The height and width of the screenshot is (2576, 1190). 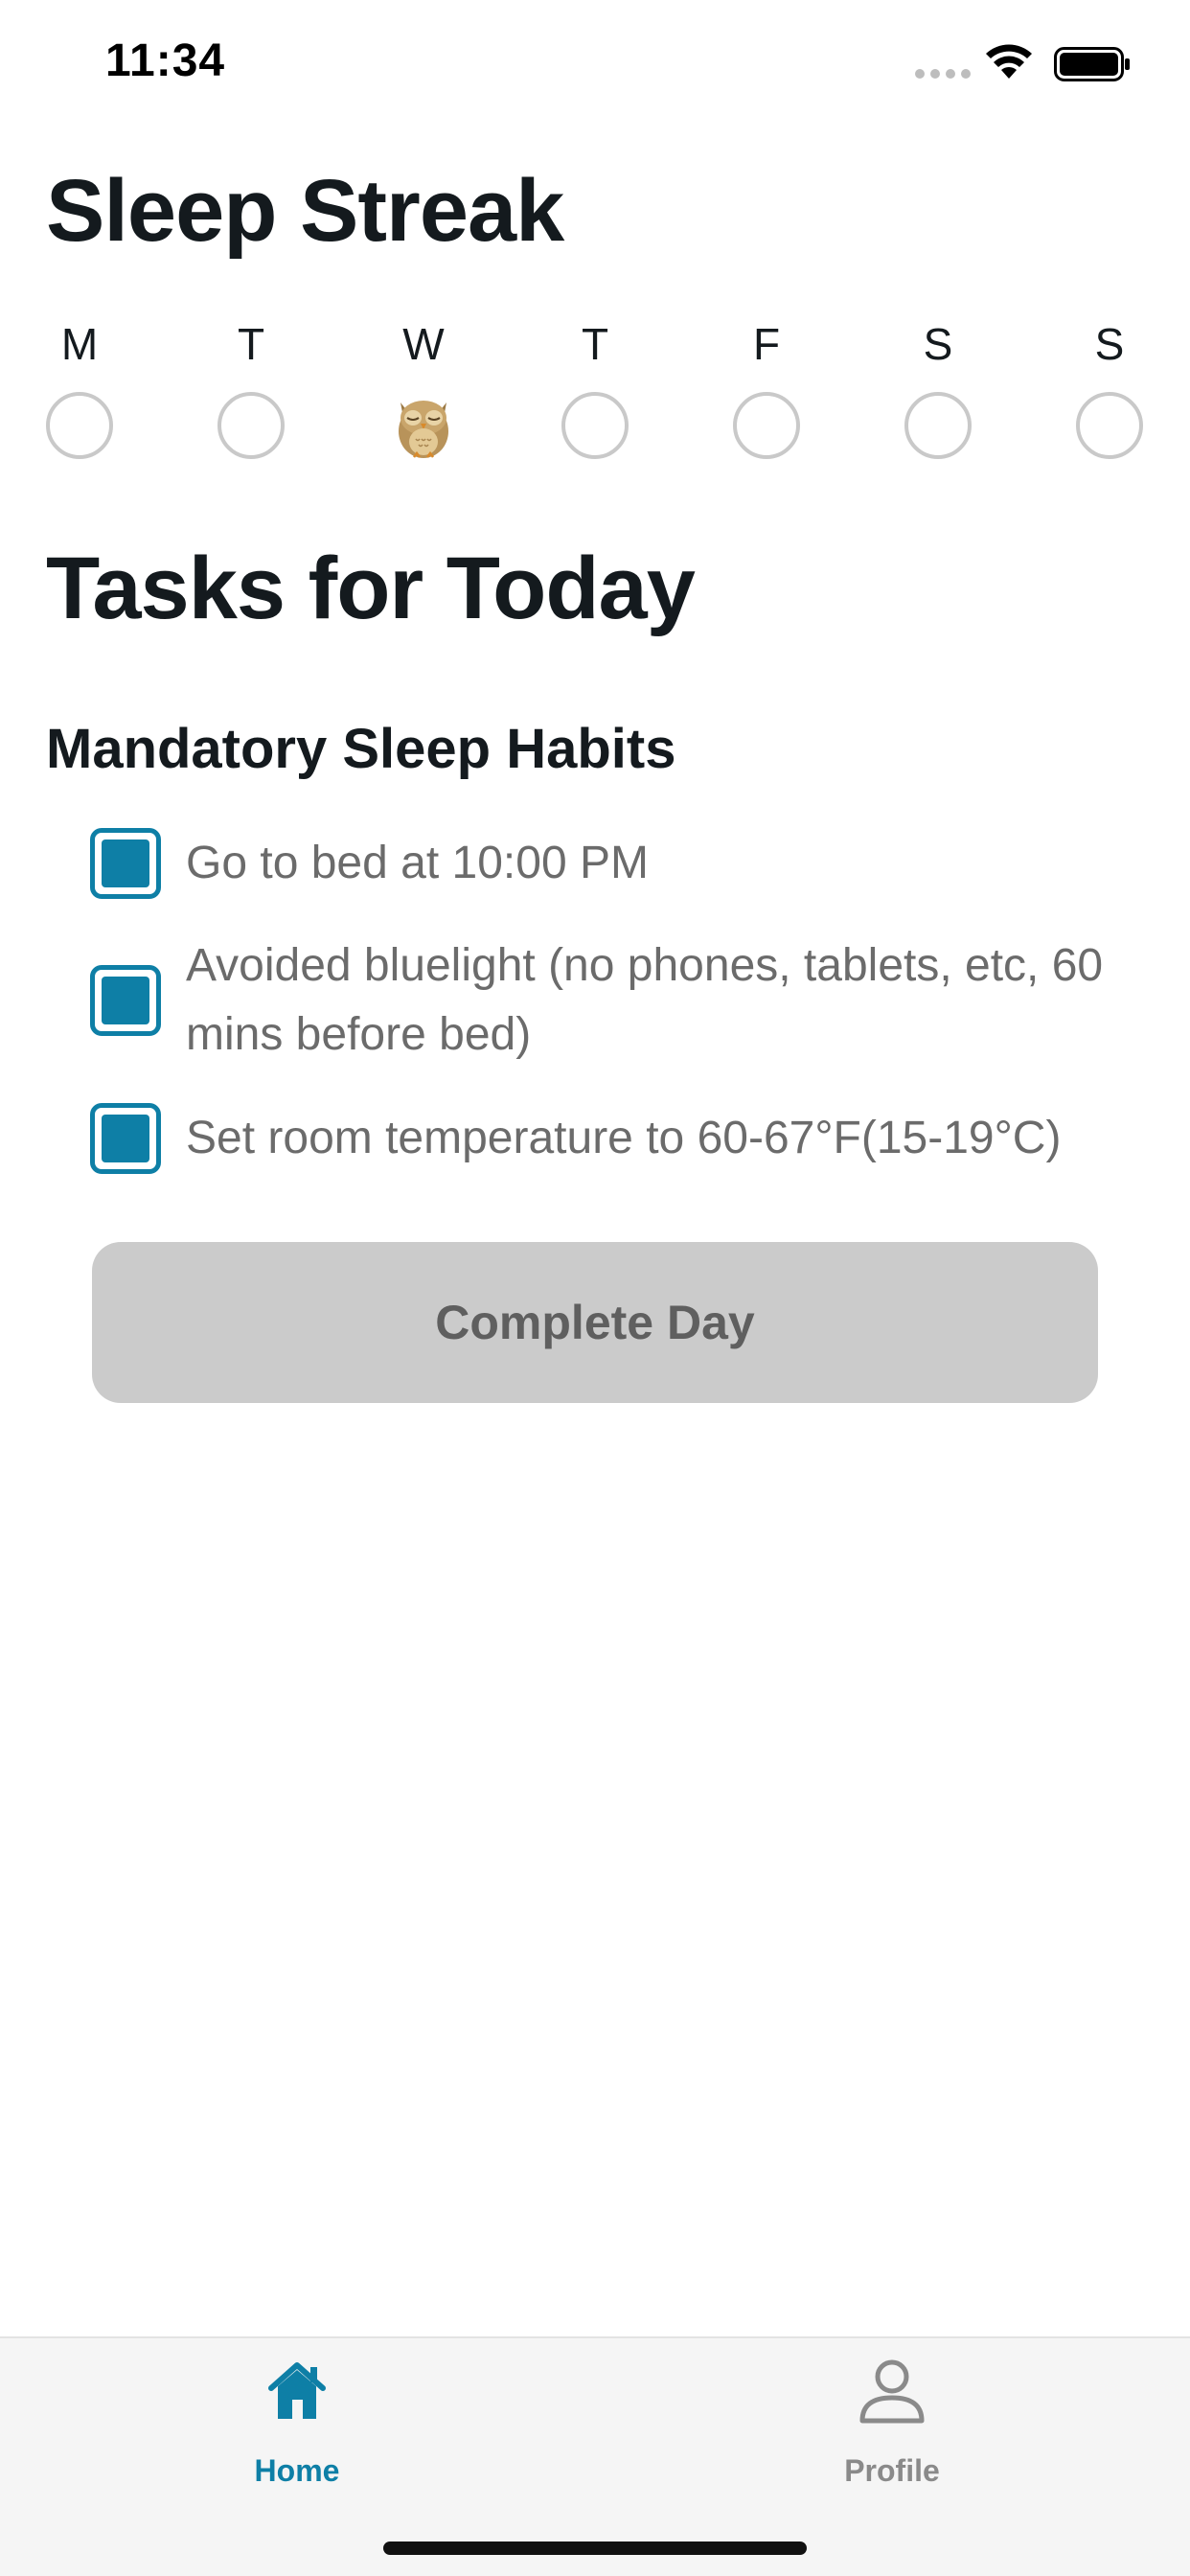 What do you see at coordinates (766, 425) in the screenshot?
I see `streak-day-friday` at bounding box center [766, 425].